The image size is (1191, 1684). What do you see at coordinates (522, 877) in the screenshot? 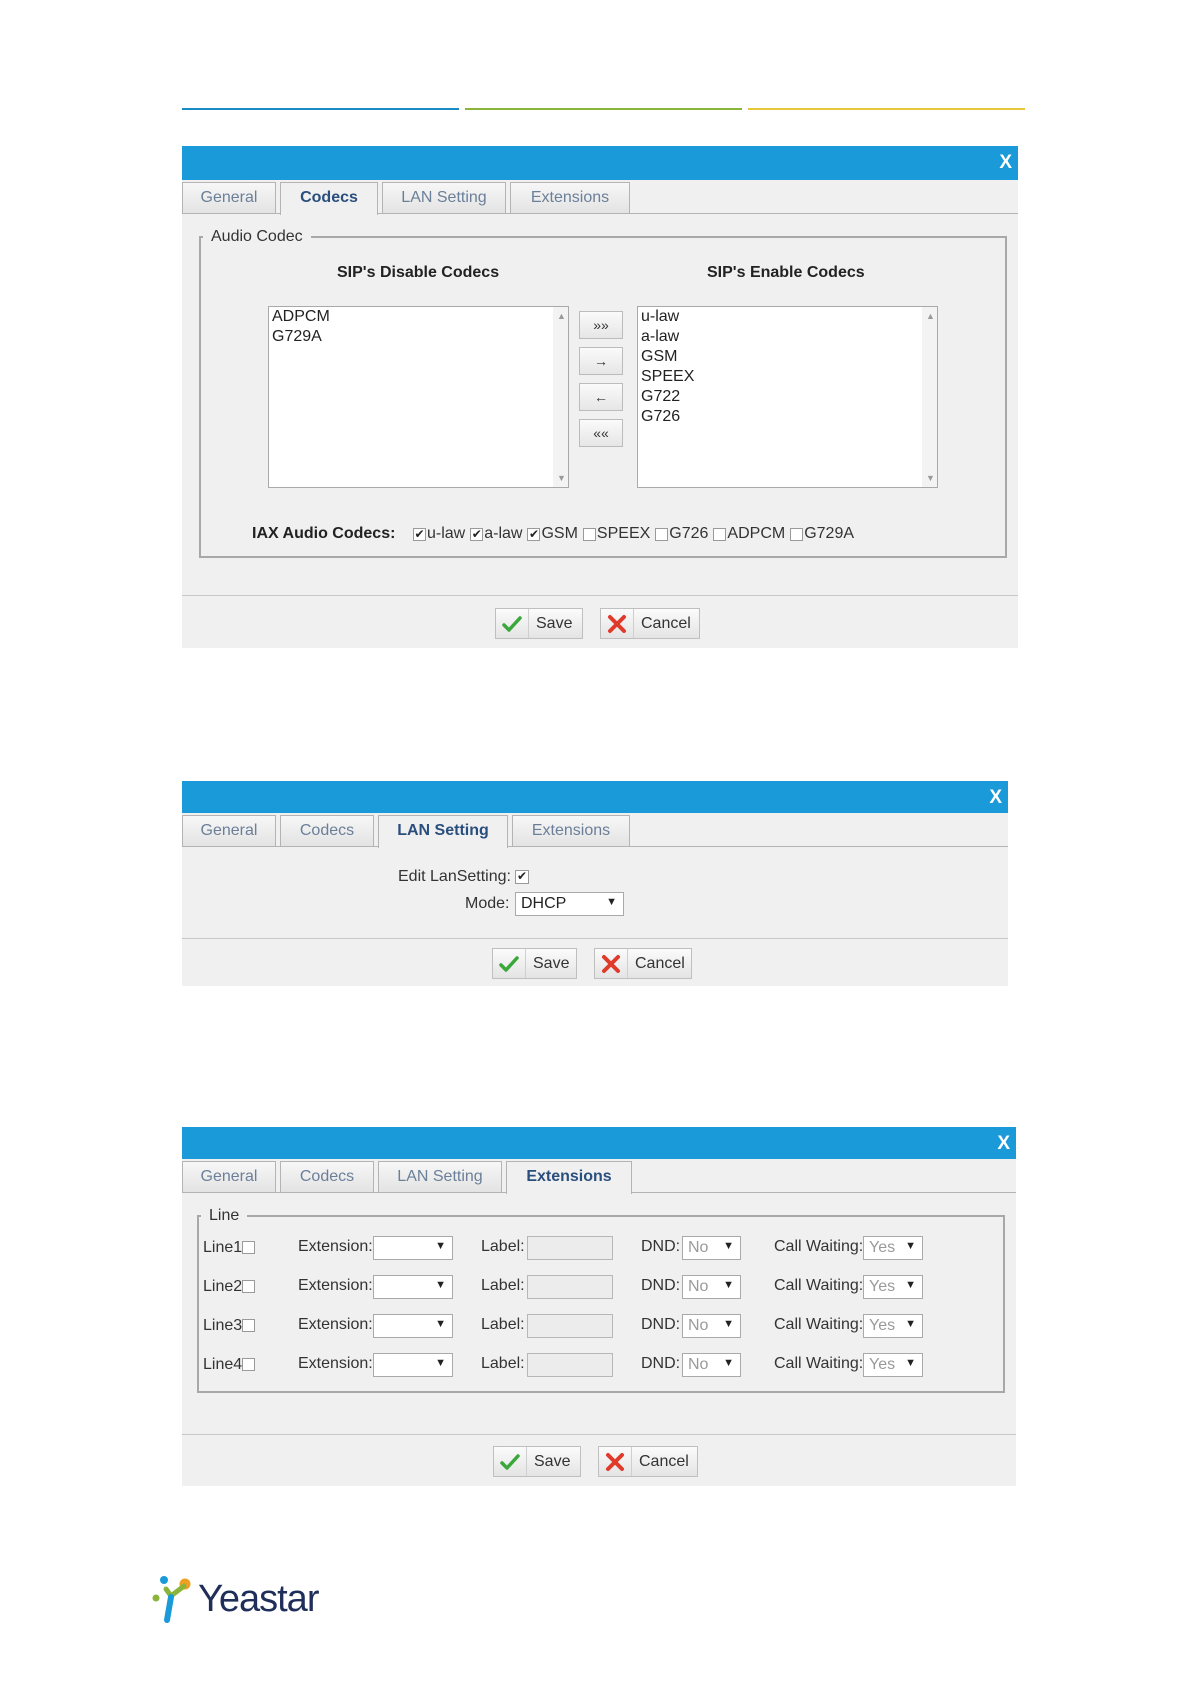
I see `edit-lansetting-checkbox: ✔` at bounding box center [522, 877].